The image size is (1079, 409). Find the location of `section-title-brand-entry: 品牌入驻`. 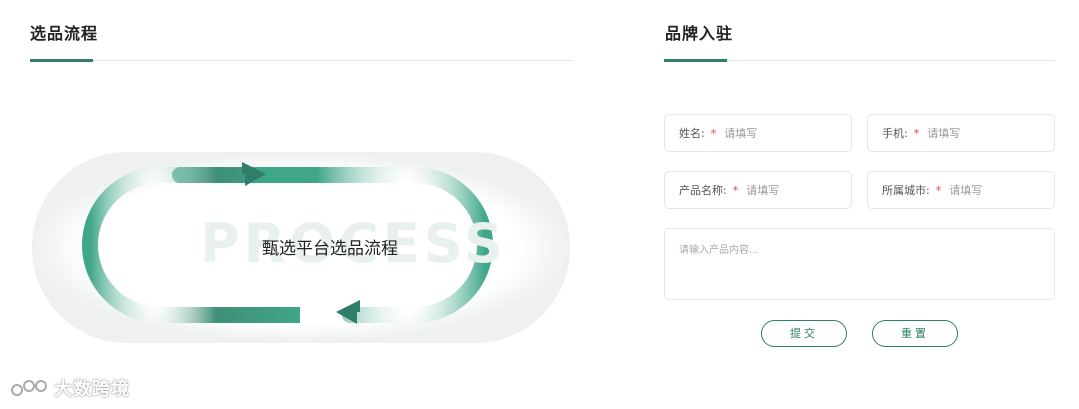

section-title-brand-entry: 品牌入驻 is located at coordinates (699, 33).